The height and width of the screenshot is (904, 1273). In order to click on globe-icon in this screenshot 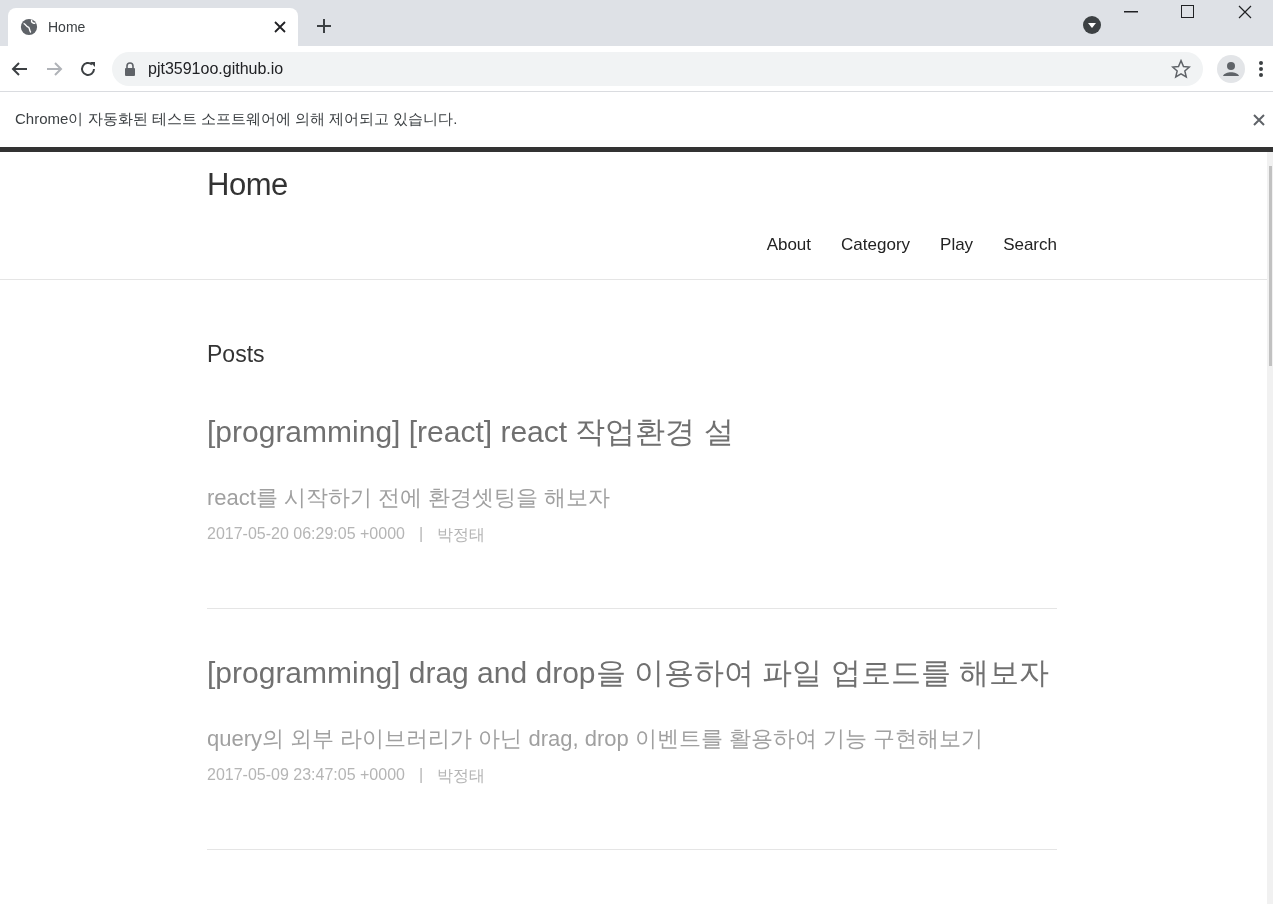, I will do `click(29, 27)`.